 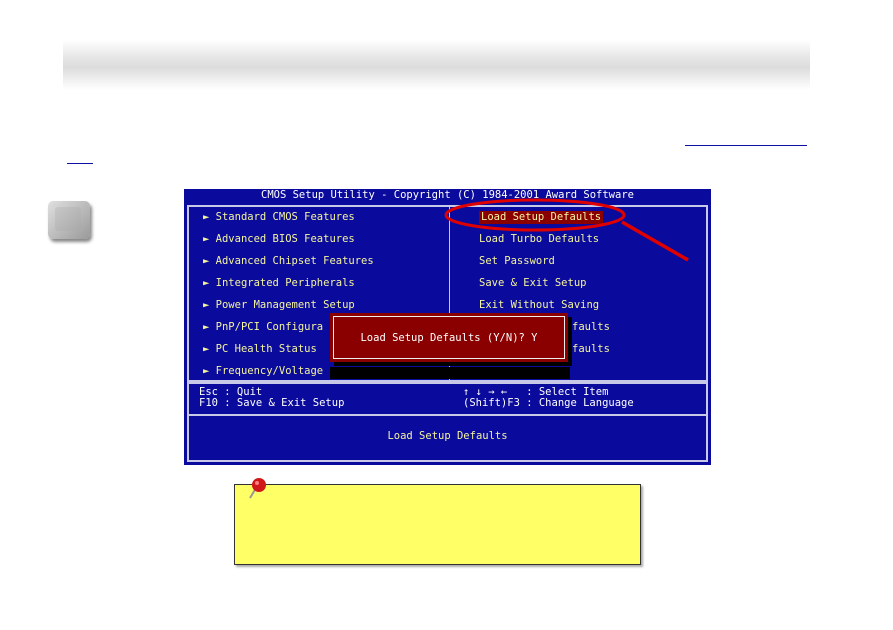 I want to click on menu-item-label: PC Health Status, so click(x=266, y=349).